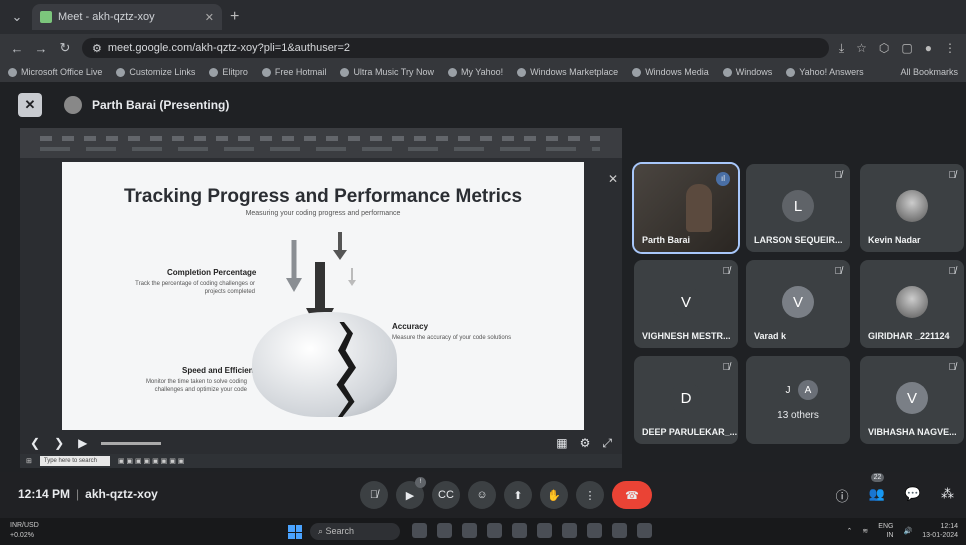 This screenshot has width=966, height=545. I want to click on volume-icon: 🔊, so click(907, 531).